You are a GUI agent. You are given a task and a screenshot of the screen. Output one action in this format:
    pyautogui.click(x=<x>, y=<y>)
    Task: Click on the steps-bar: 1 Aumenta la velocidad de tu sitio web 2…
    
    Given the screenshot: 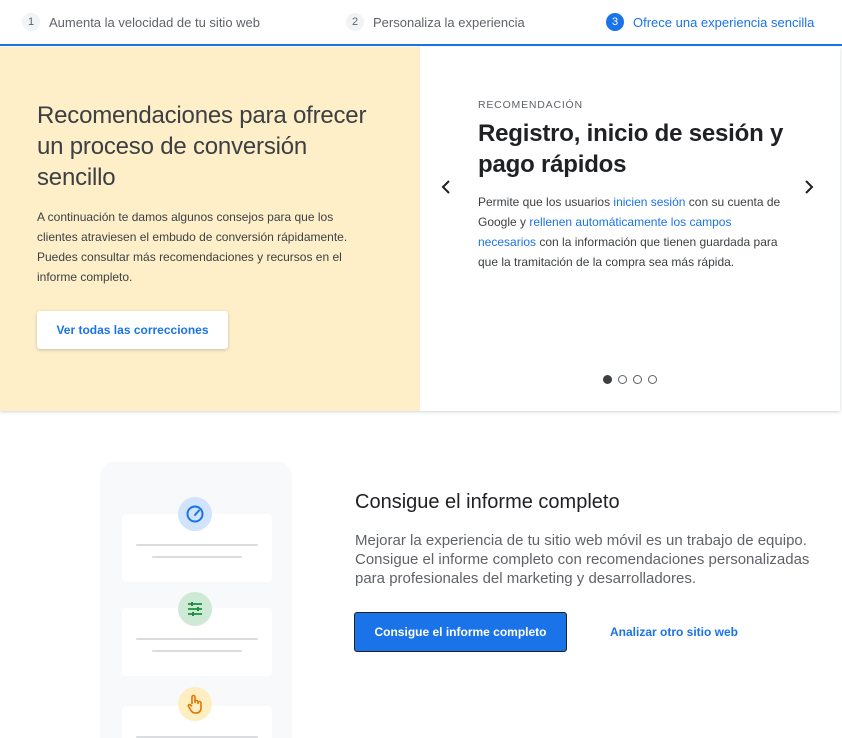 What is the action you would take?
    pyautogui.click(x=421, y=23)
    